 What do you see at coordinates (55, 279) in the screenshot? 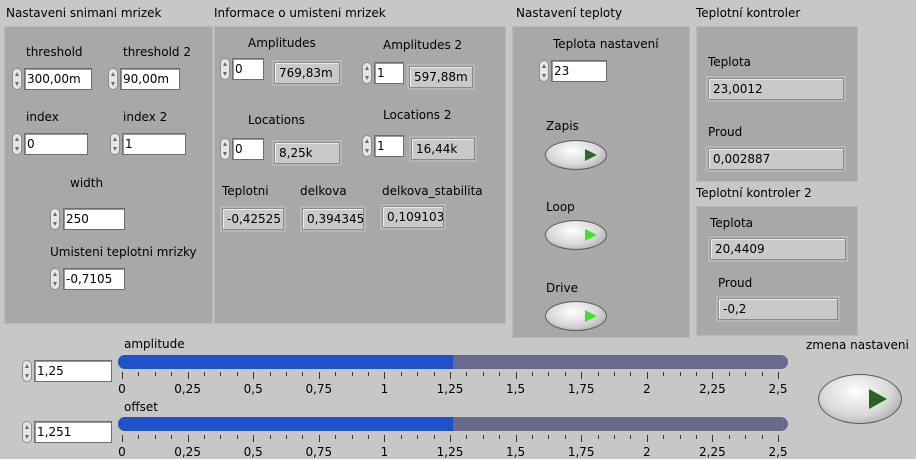
I see `umisteni-spinner` at bounding box center [55, 279].